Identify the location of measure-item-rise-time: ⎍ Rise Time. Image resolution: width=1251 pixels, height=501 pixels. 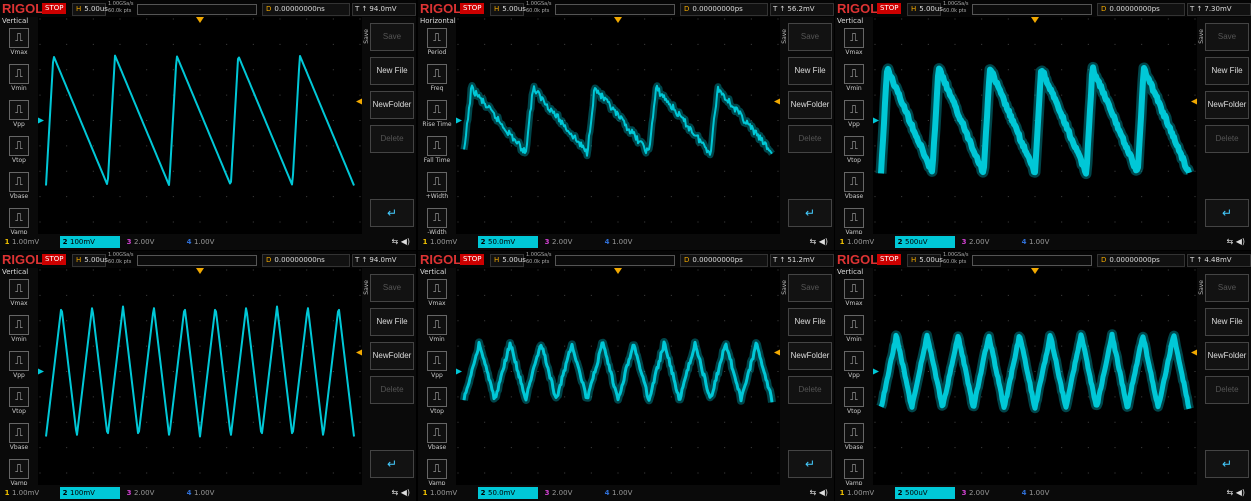
(437, 117).